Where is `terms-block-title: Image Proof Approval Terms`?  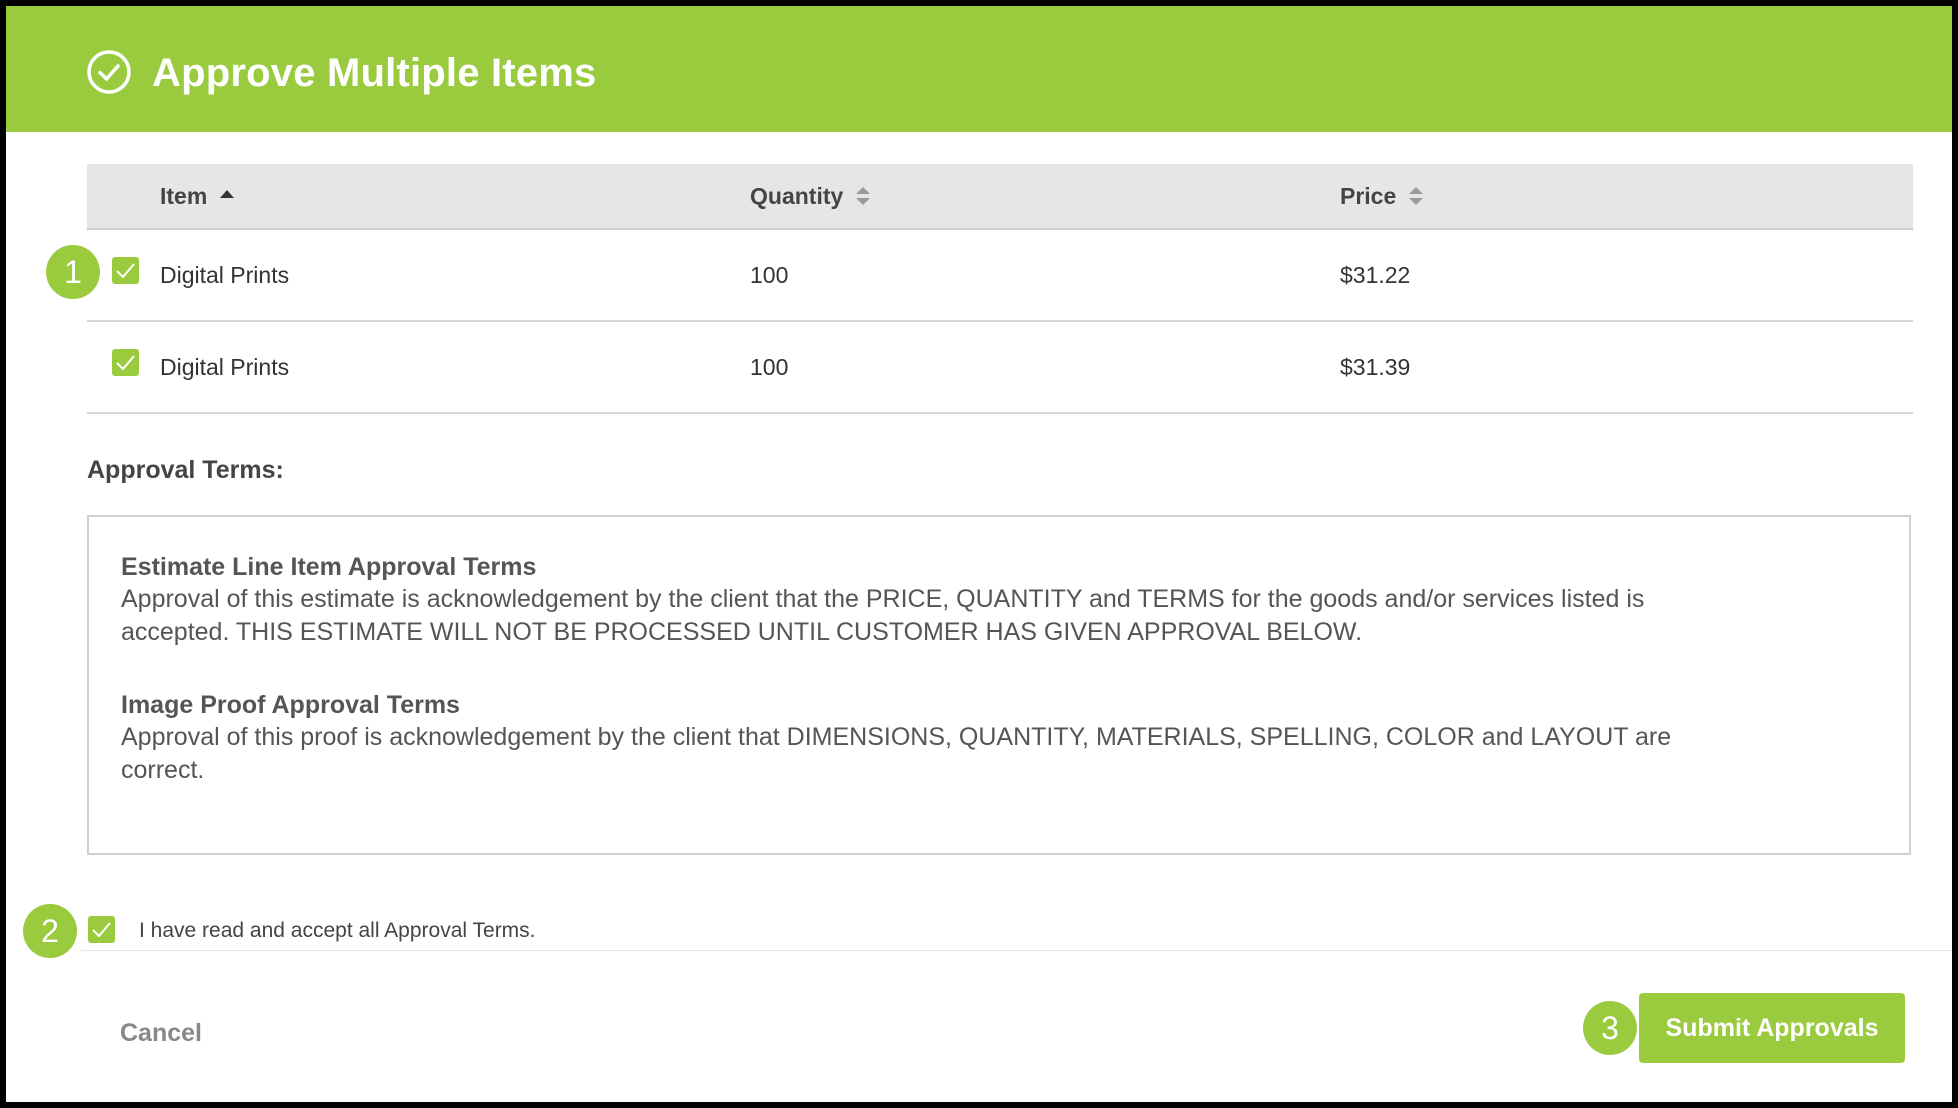 terms-block-title: Image Proof Approval Terms is located at coordinates (290, 705).